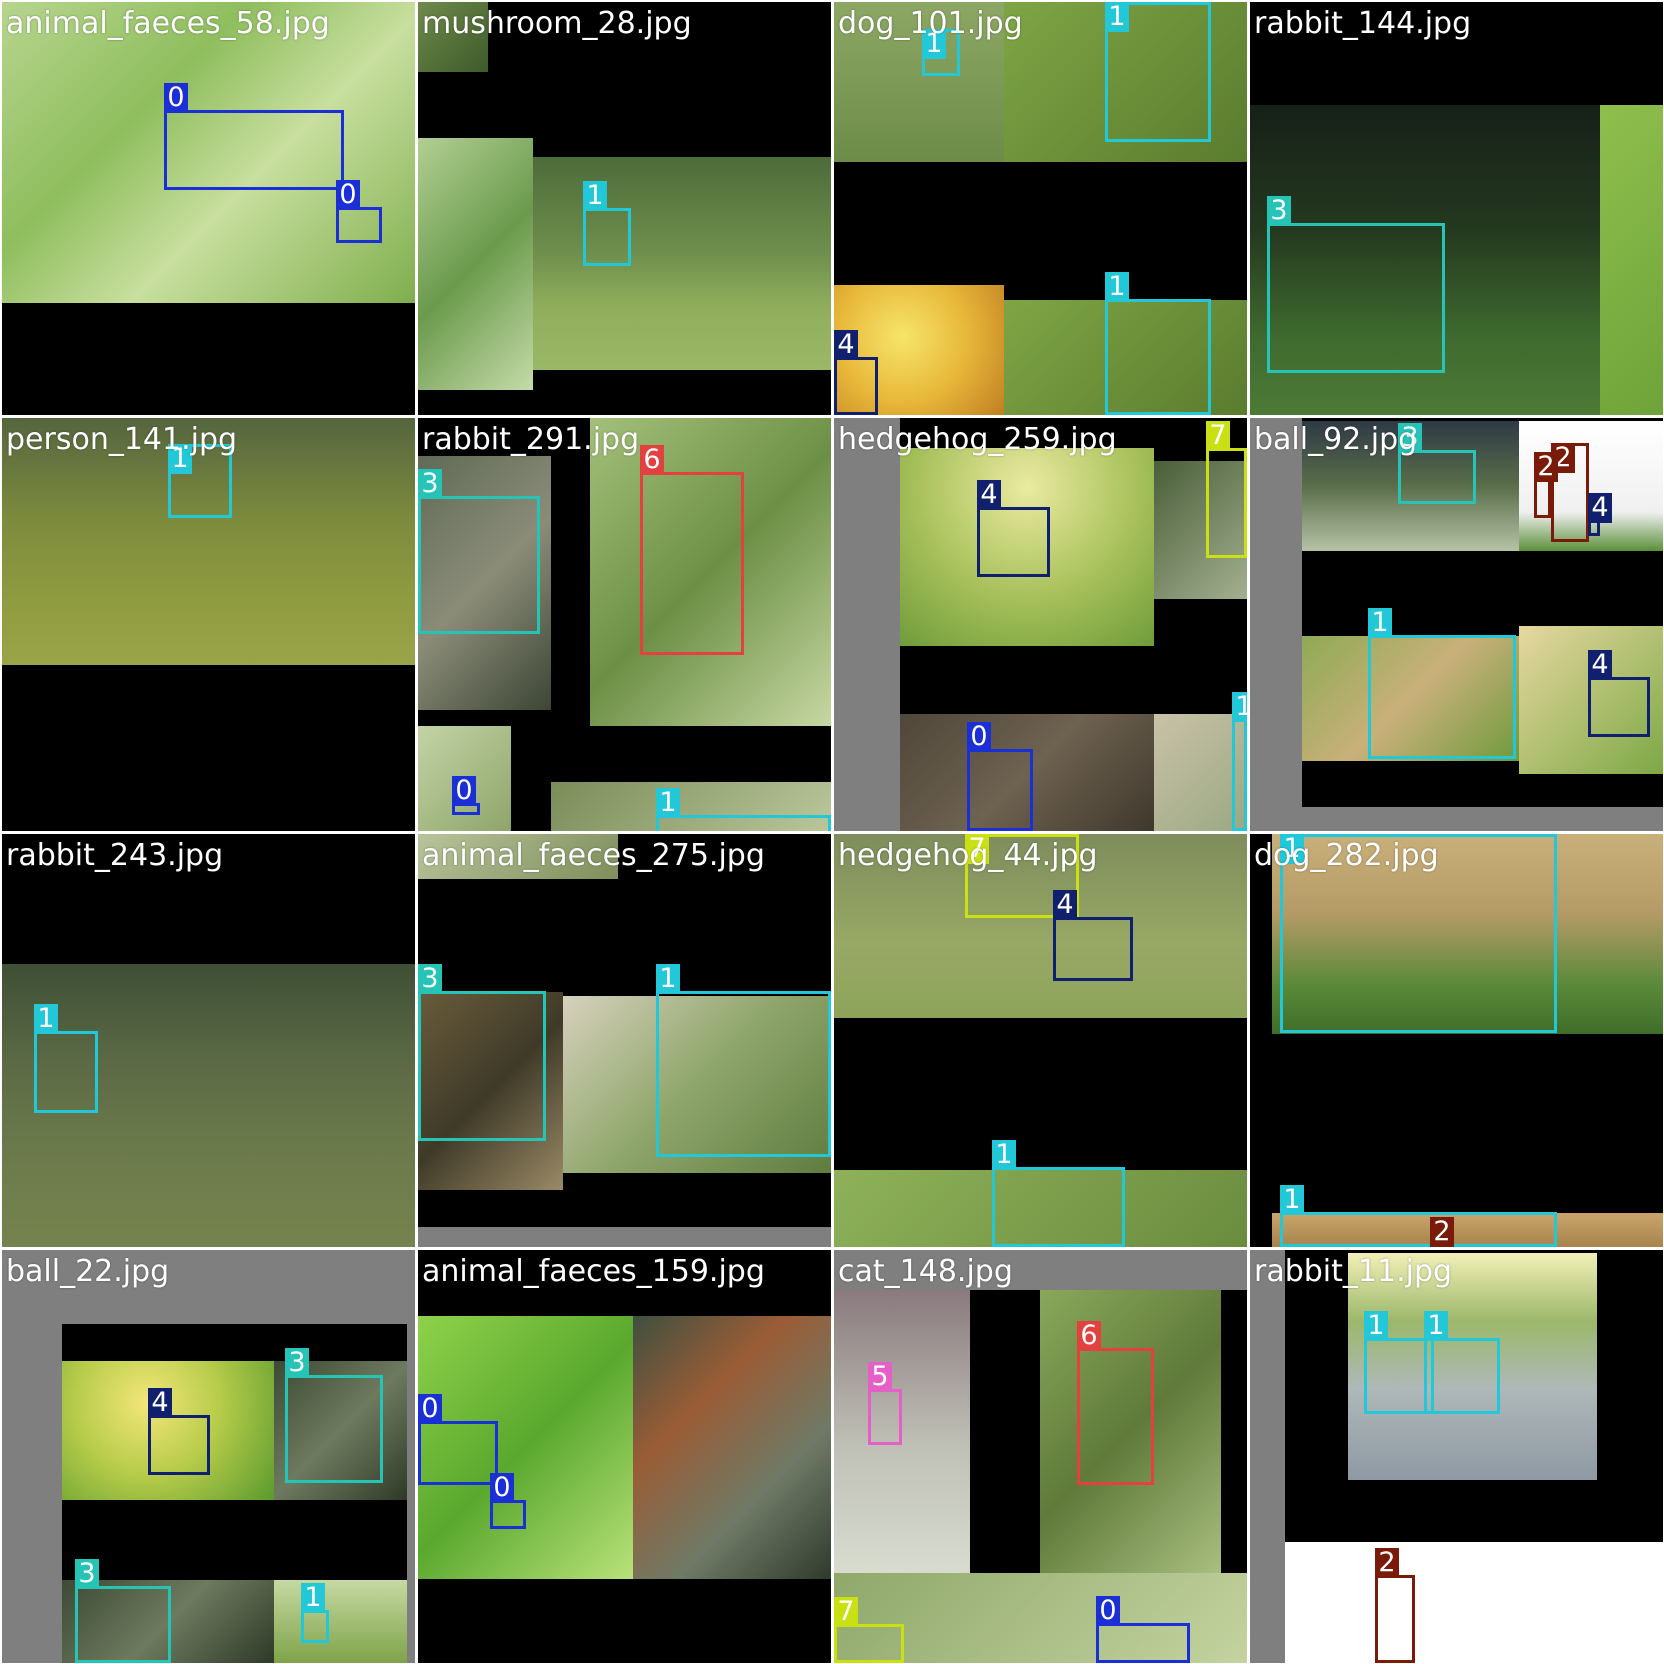  What do you see at coordinates (208, 208) in the screenshot?
I see `mosaic-tile: 0 0 animal_faeces_58.jpg` at bounding box center [208, 208].